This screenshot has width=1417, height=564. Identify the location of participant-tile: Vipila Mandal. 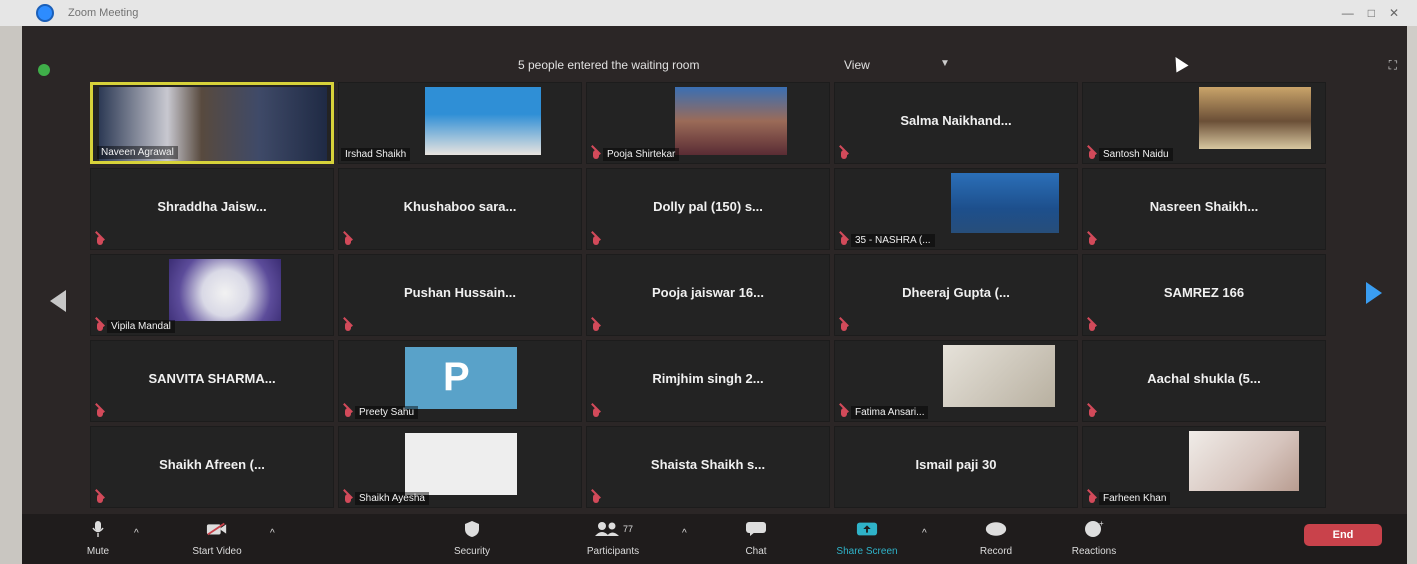
(212, 295).